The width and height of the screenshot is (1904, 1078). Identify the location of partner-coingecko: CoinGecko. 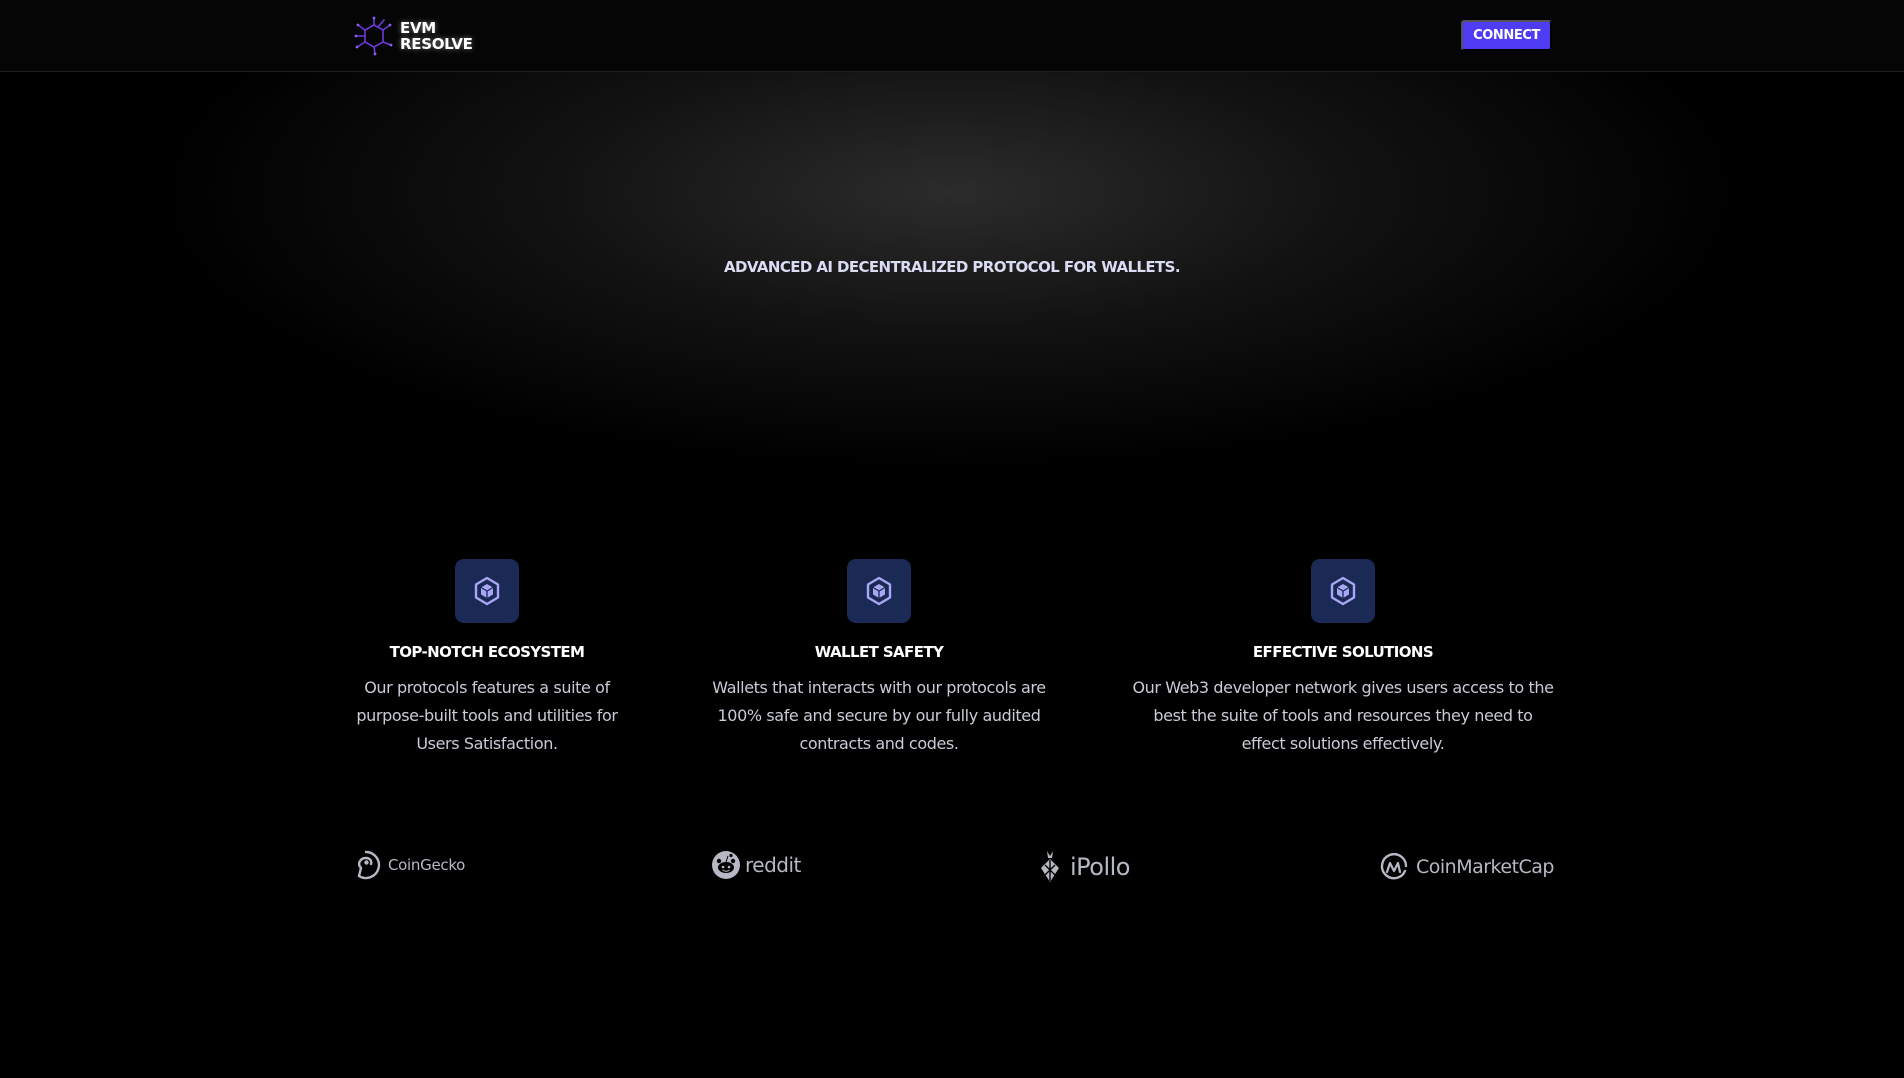
(408, 865).